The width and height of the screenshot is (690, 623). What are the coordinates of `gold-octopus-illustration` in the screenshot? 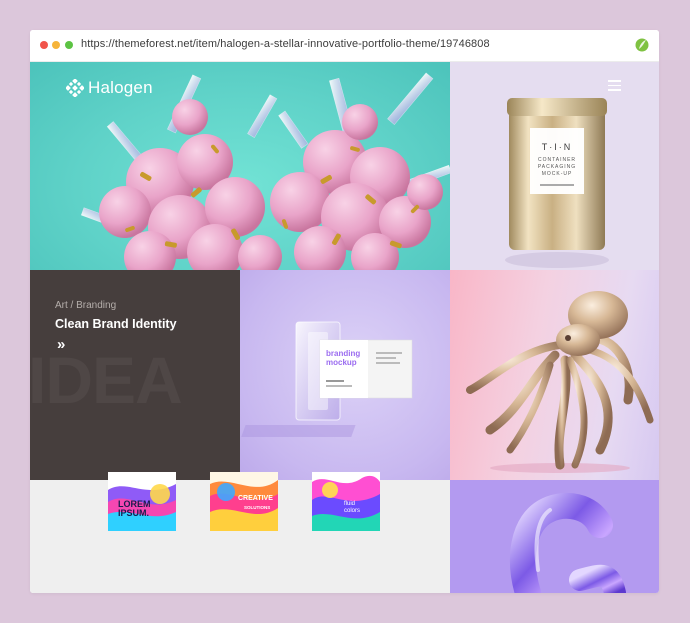 It's located at (560, 382).